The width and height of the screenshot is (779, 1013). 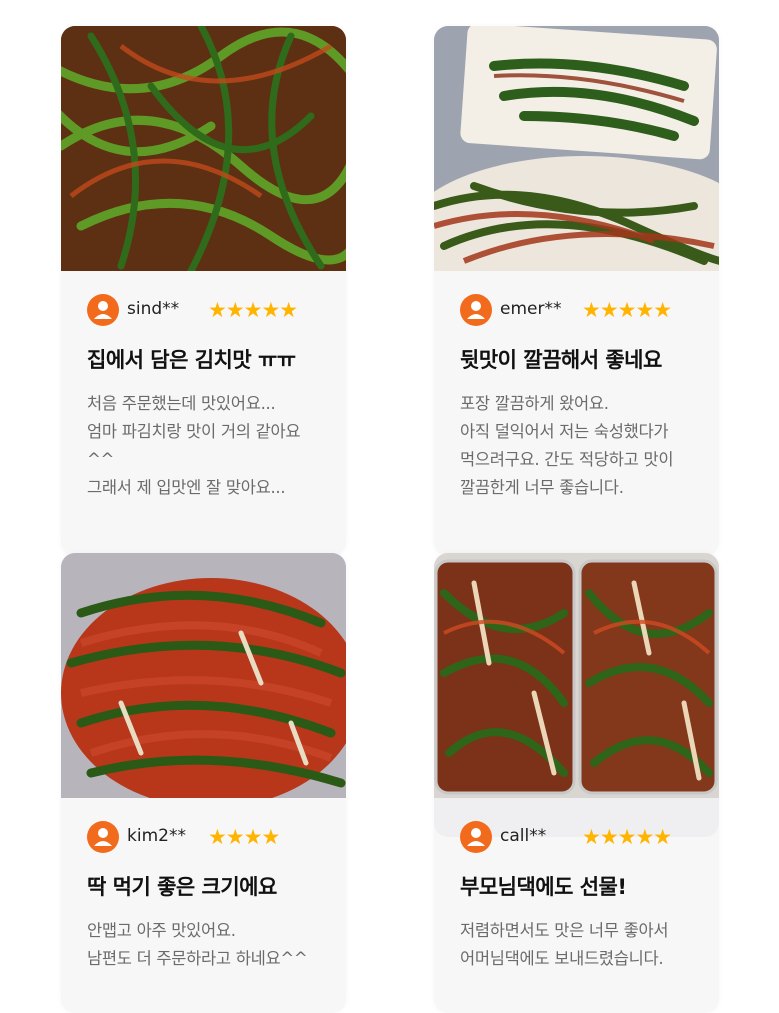 I want to click on review-line: 남편도 더 주문하라고 하네요^^, so click(x=197, y=958).